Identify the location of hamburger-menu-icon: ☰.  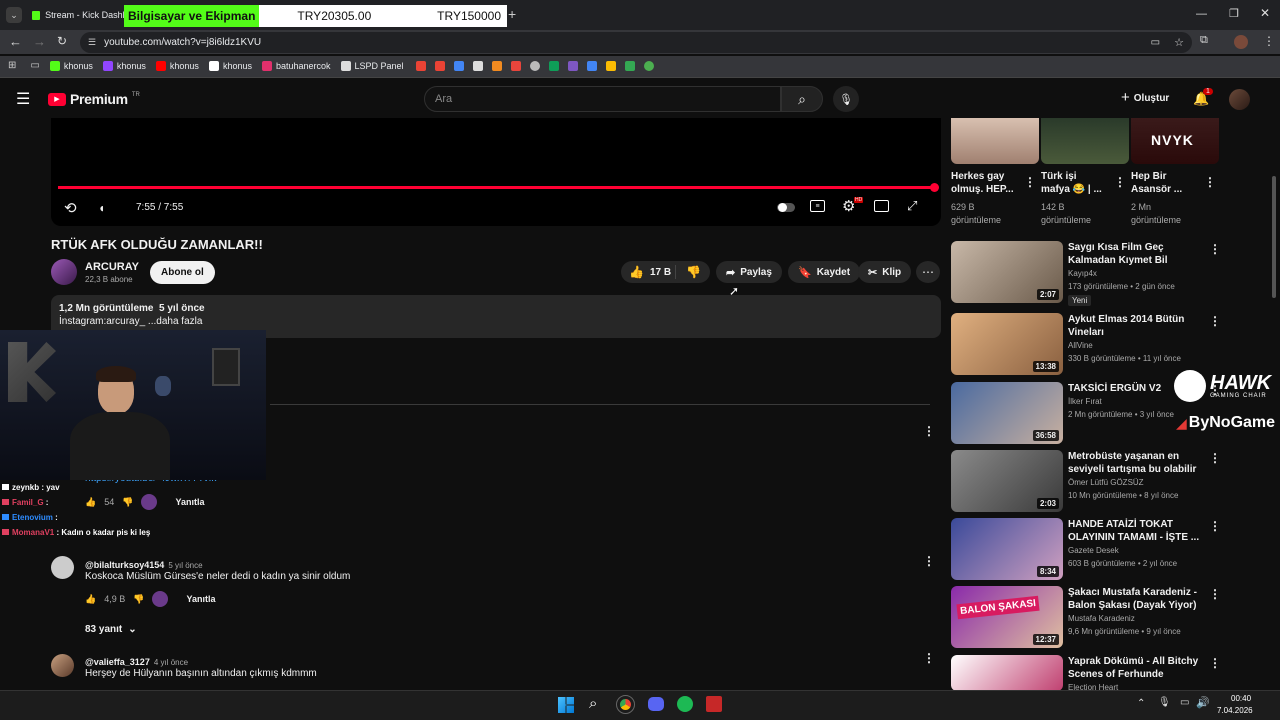
(23, 99).